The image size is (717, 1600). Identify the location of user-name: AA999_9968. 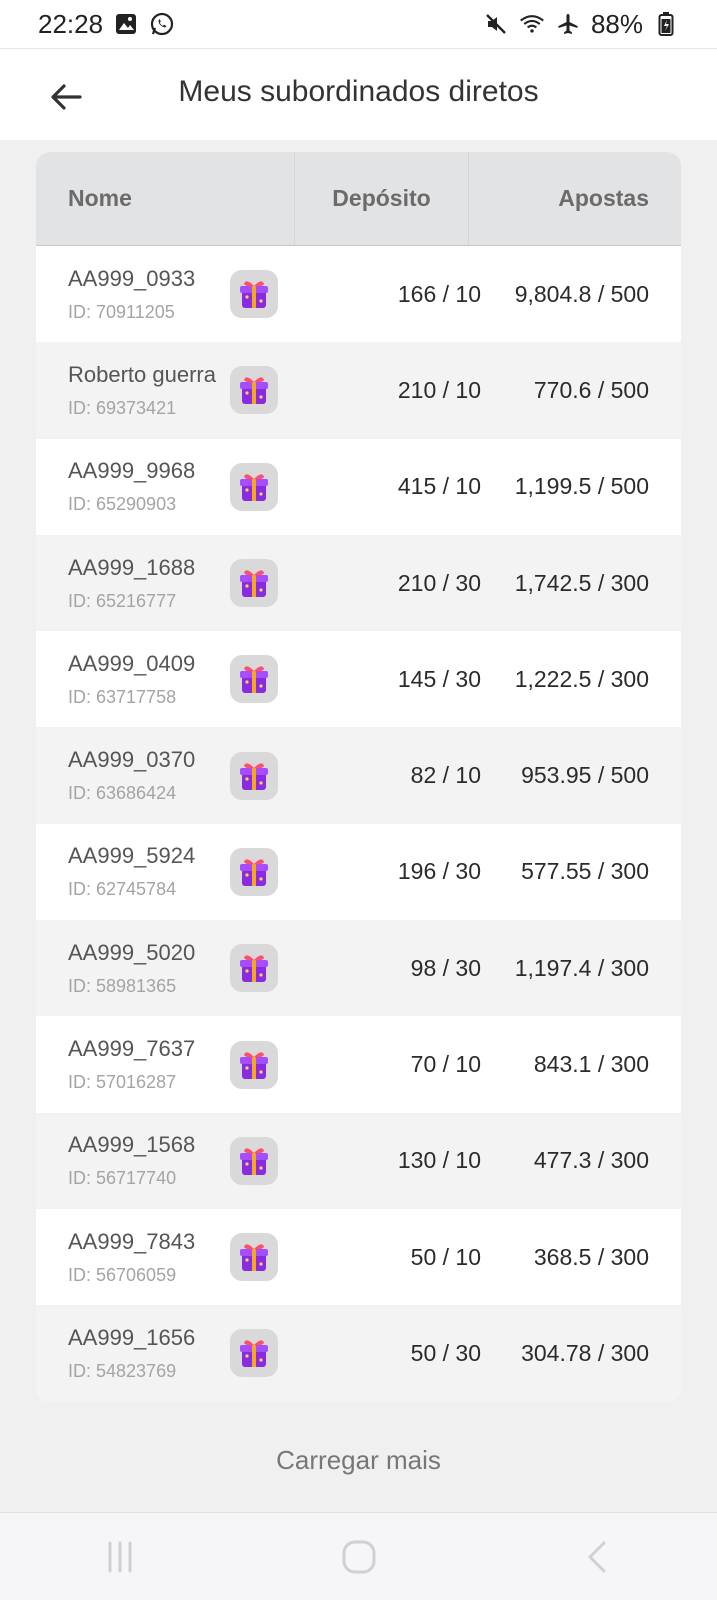
(132, 471).